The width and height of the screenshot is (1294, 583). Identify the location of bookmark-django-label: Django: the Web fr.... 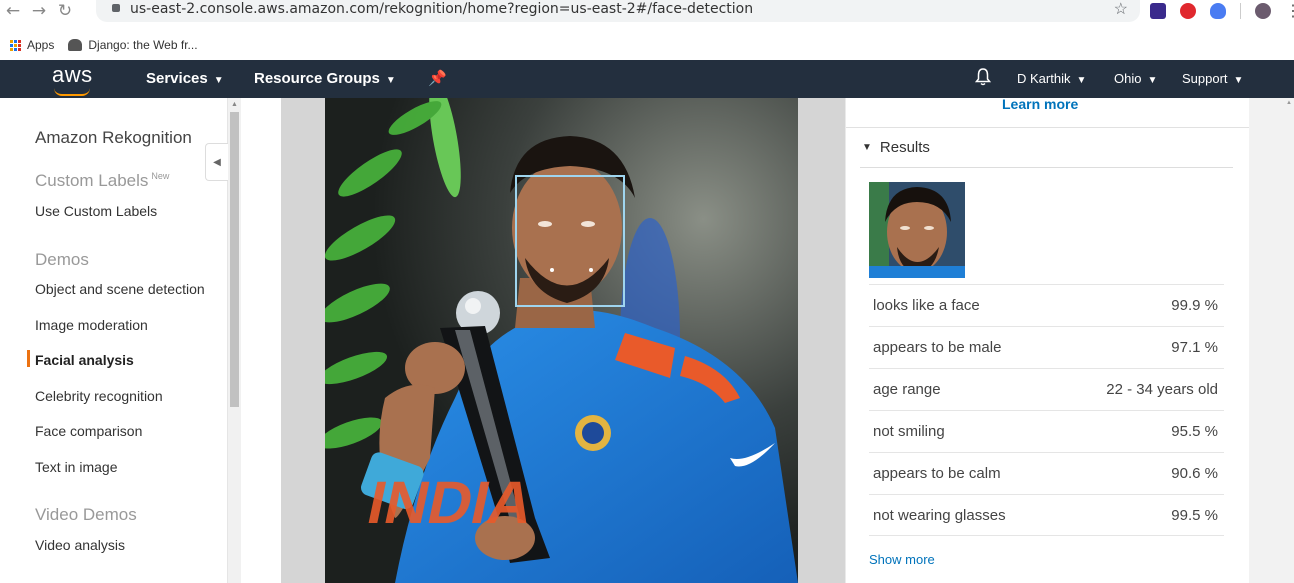
(143, 45).